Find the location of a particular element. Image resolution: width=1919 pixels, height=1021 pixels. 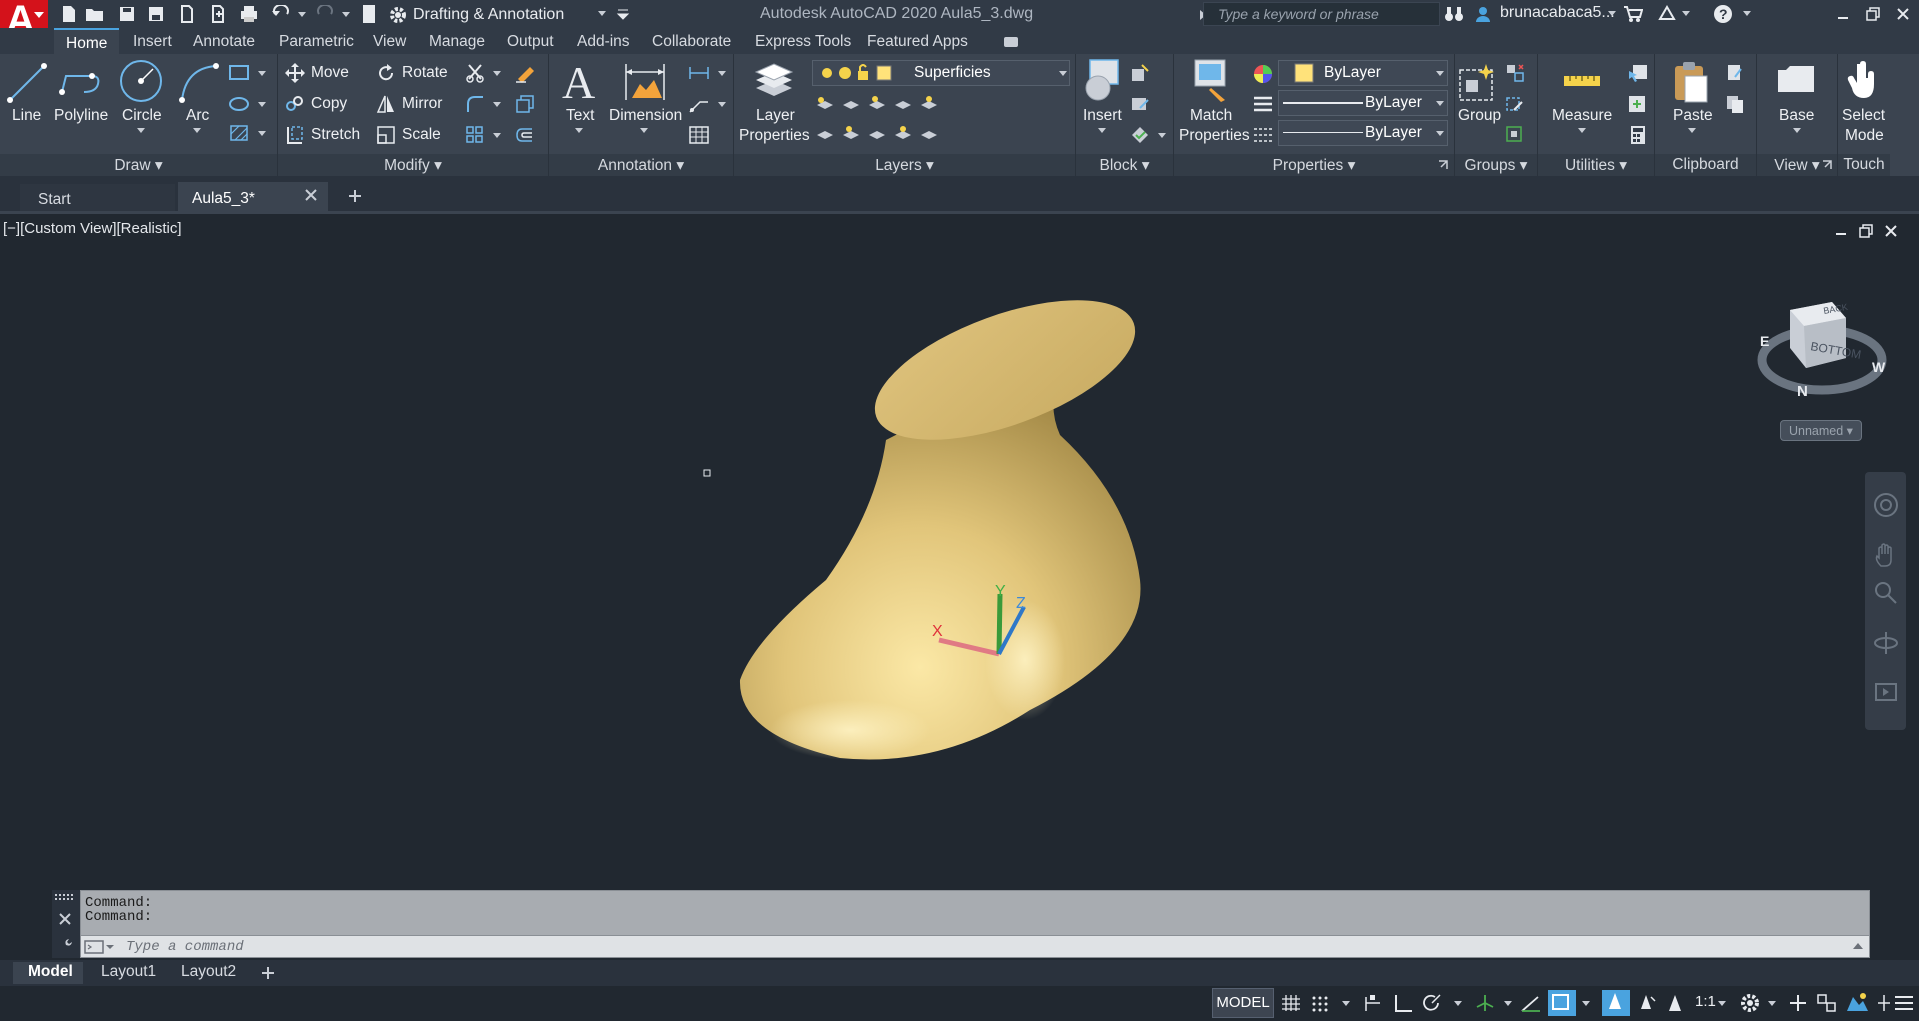

compass-n-label: N is located at coordinates (1802, 391).